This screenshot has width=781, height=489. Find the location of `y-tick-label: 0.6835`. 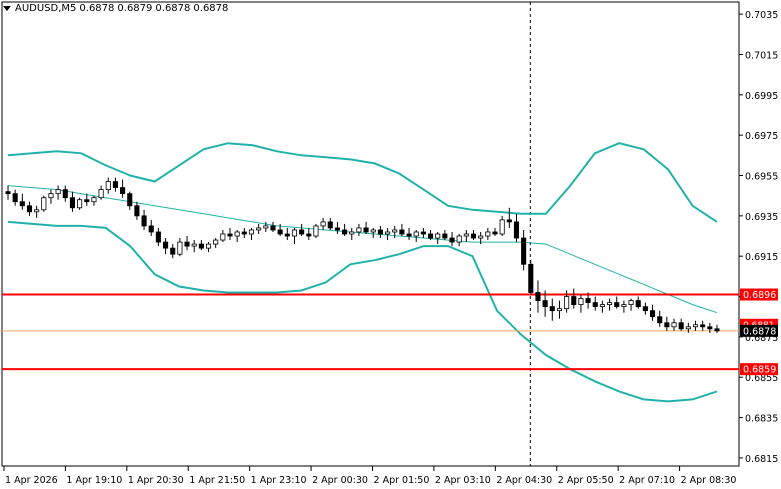

y-tick-label: 0.6835 is located at coordinates (761, 419).